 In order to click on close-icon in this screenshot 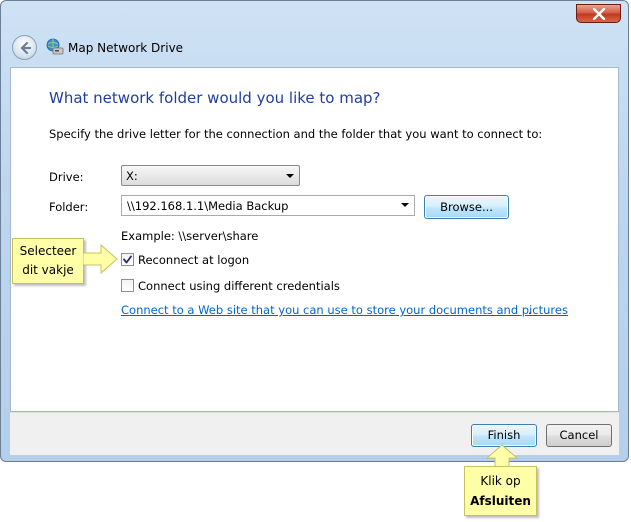, I will do `click(599, 14)`.